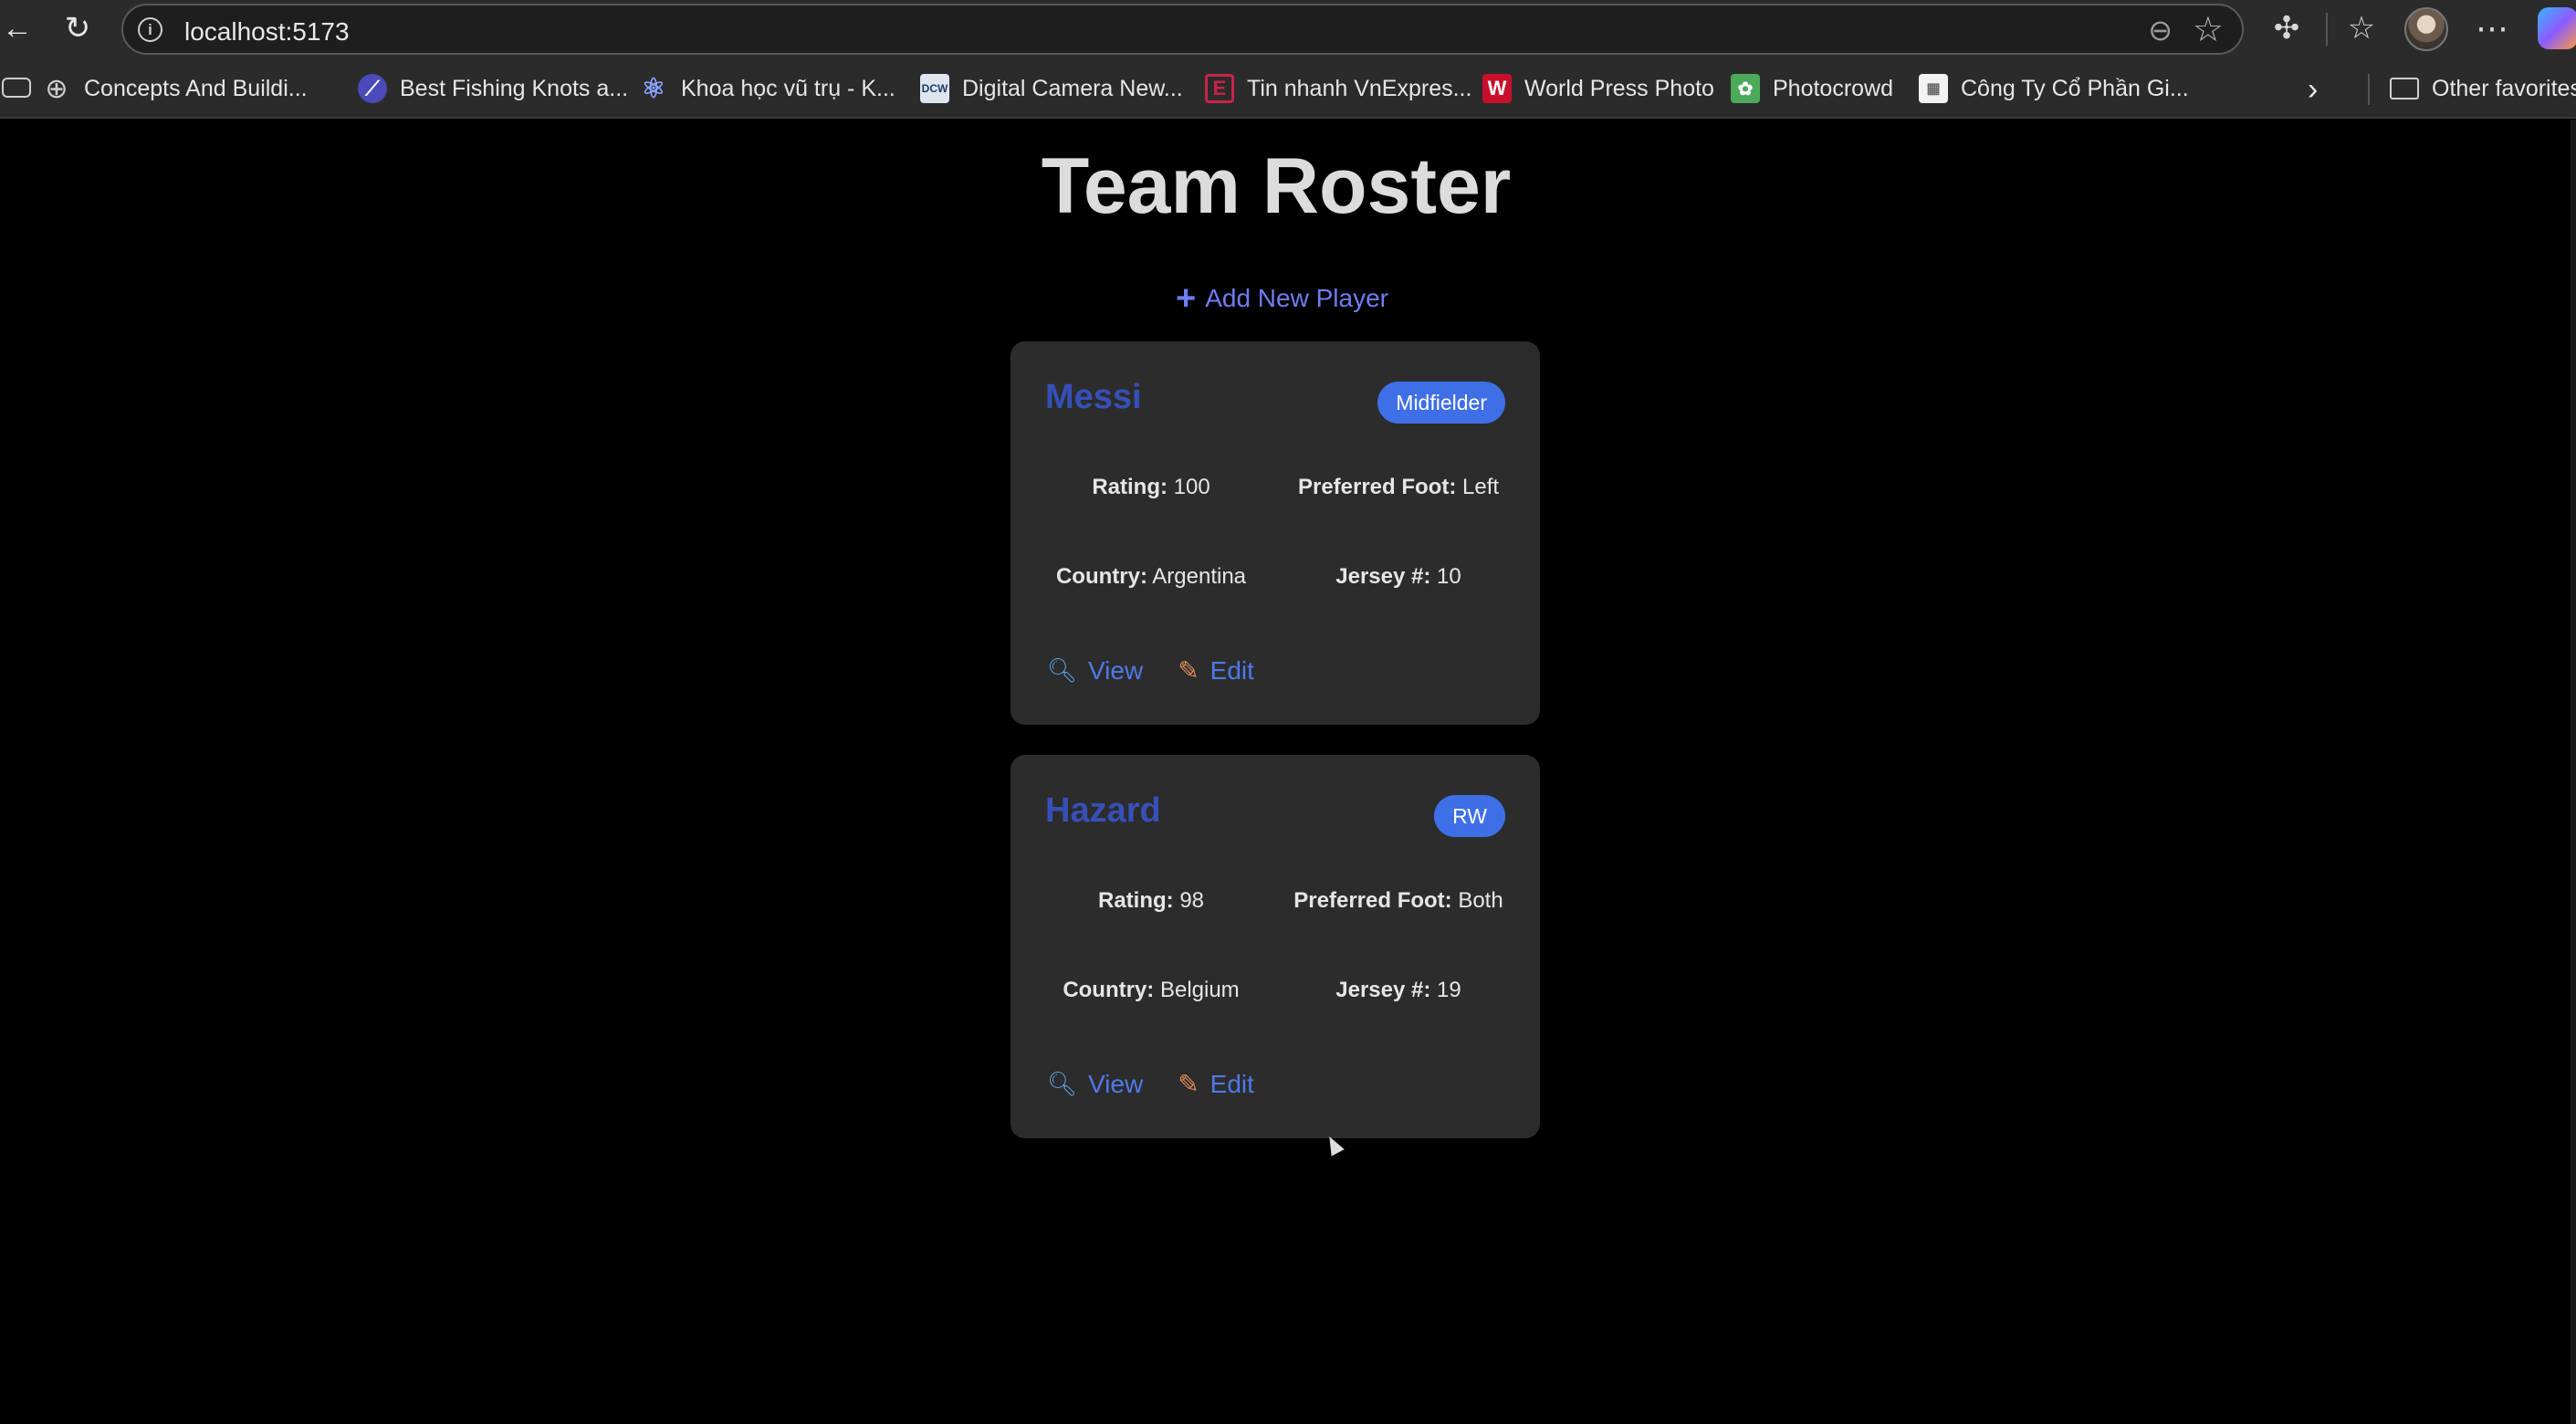 The width and height of the screenshot is (2576, 1424). I want to click on add-favorite-star-icon: ☆, so click(2208, 29).